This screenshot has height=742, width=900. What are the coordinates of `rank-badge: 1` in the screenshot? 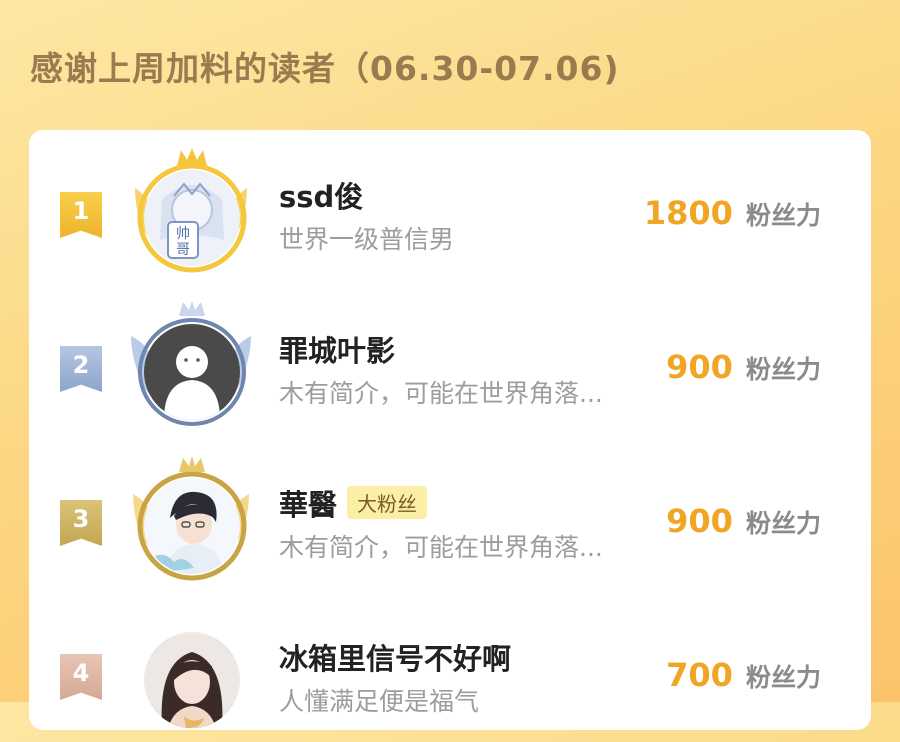 It's located at (81, 215).